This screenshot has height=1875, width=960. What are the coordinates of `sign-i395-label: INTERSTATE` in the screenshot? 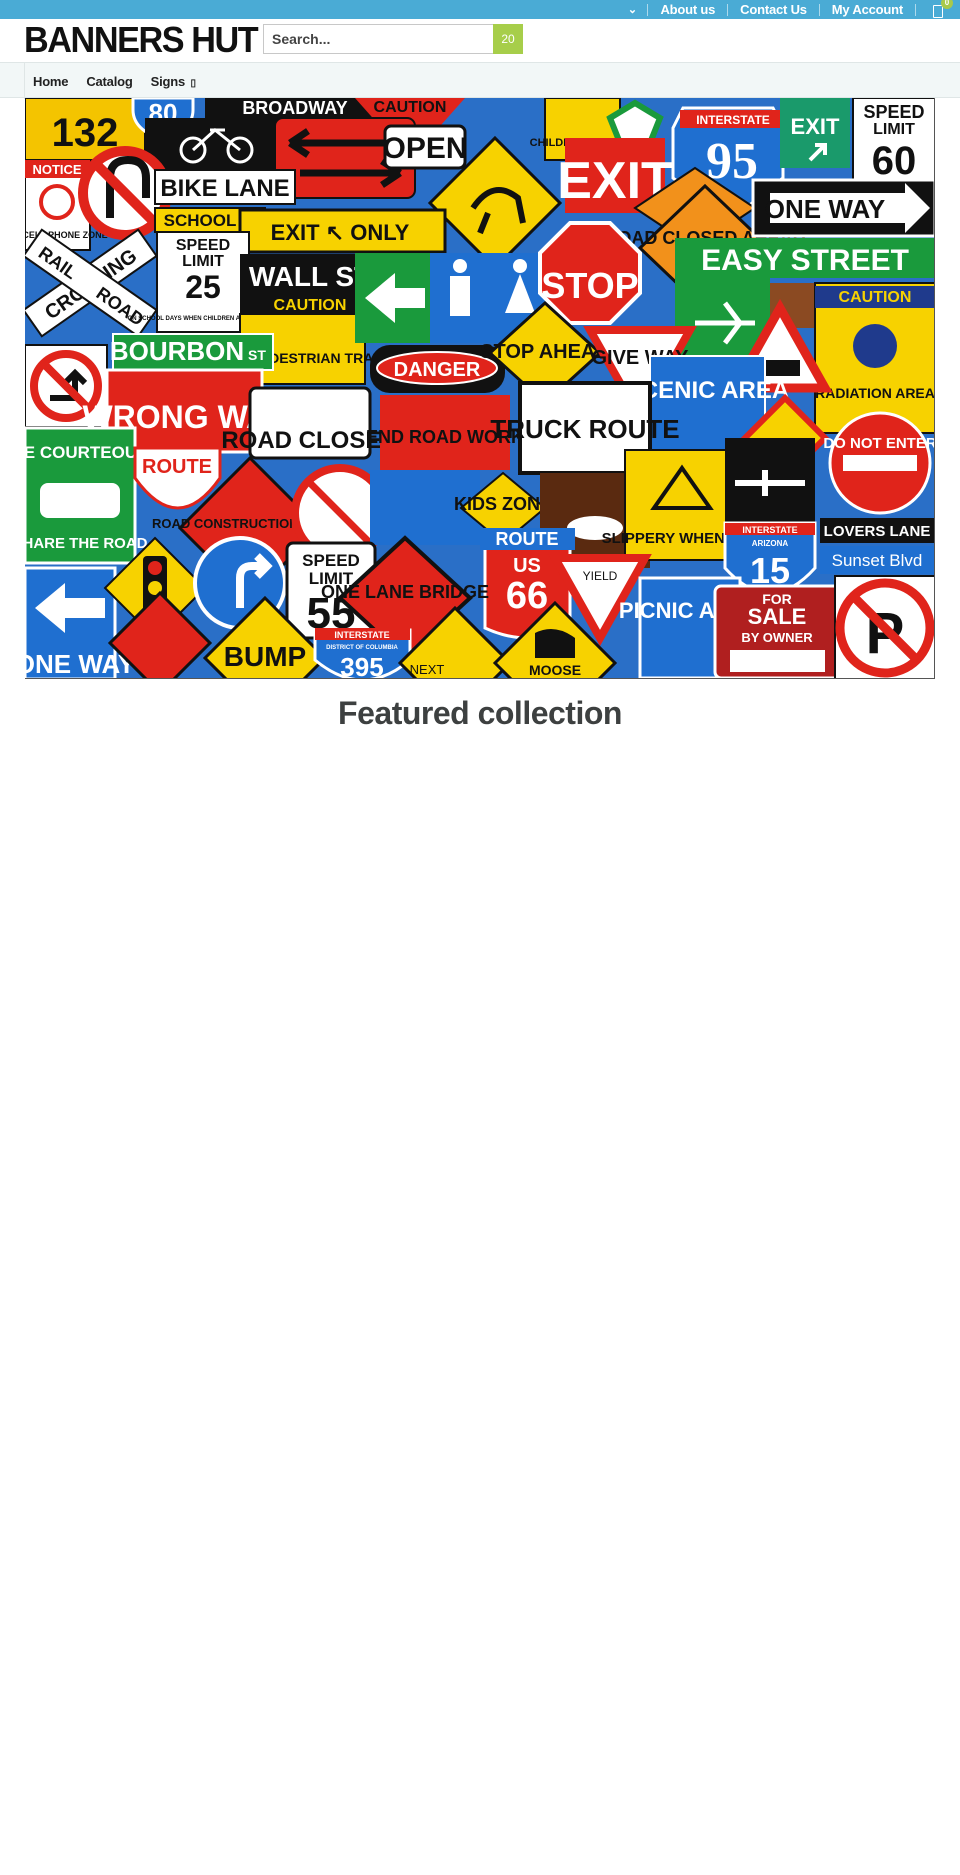 It's located at (361, 635).